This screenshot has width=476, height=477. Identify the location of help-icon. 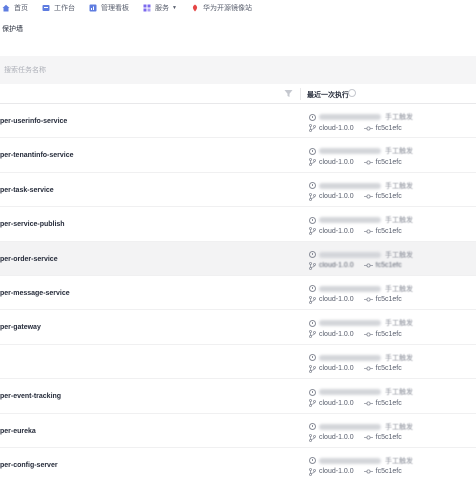
(352, 93).